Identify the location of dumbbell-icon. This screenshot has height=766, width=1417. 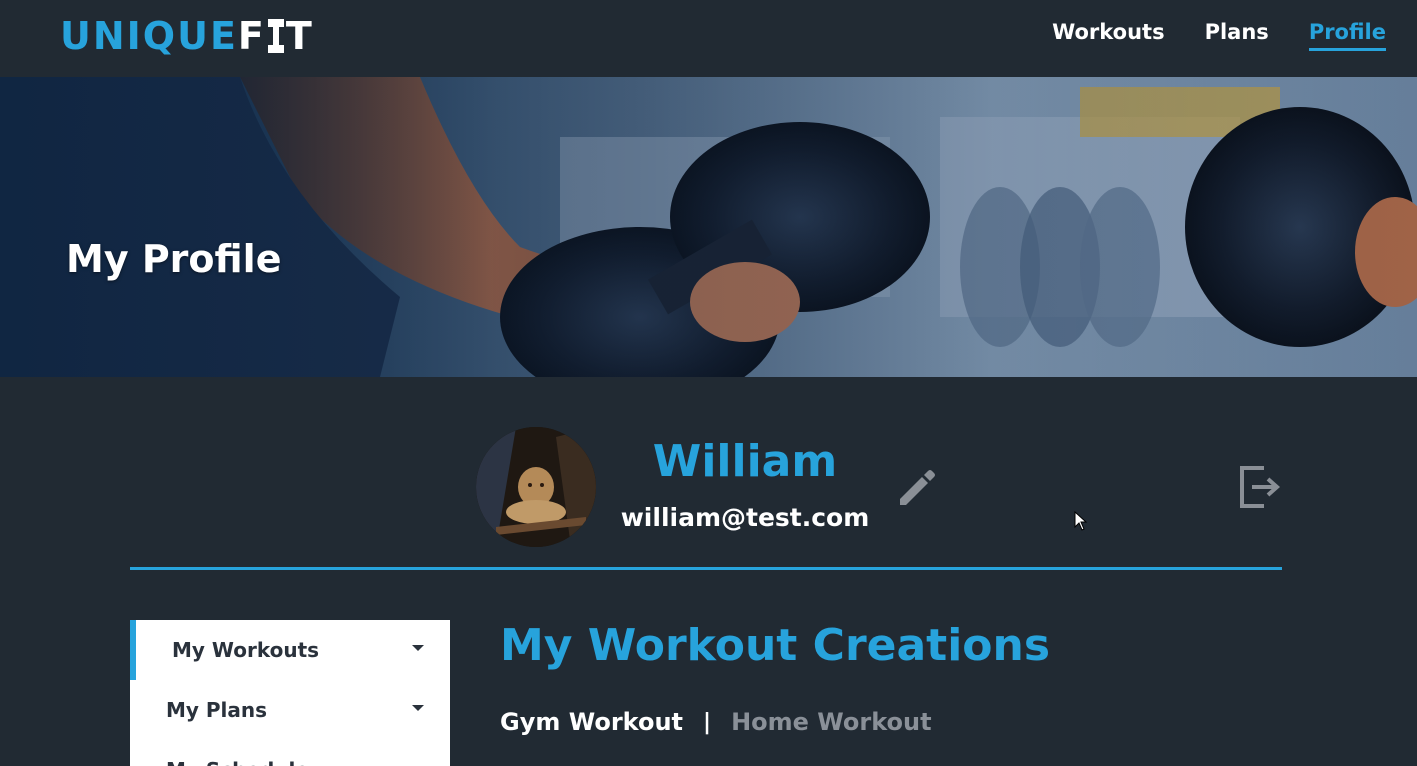
(275, 36).